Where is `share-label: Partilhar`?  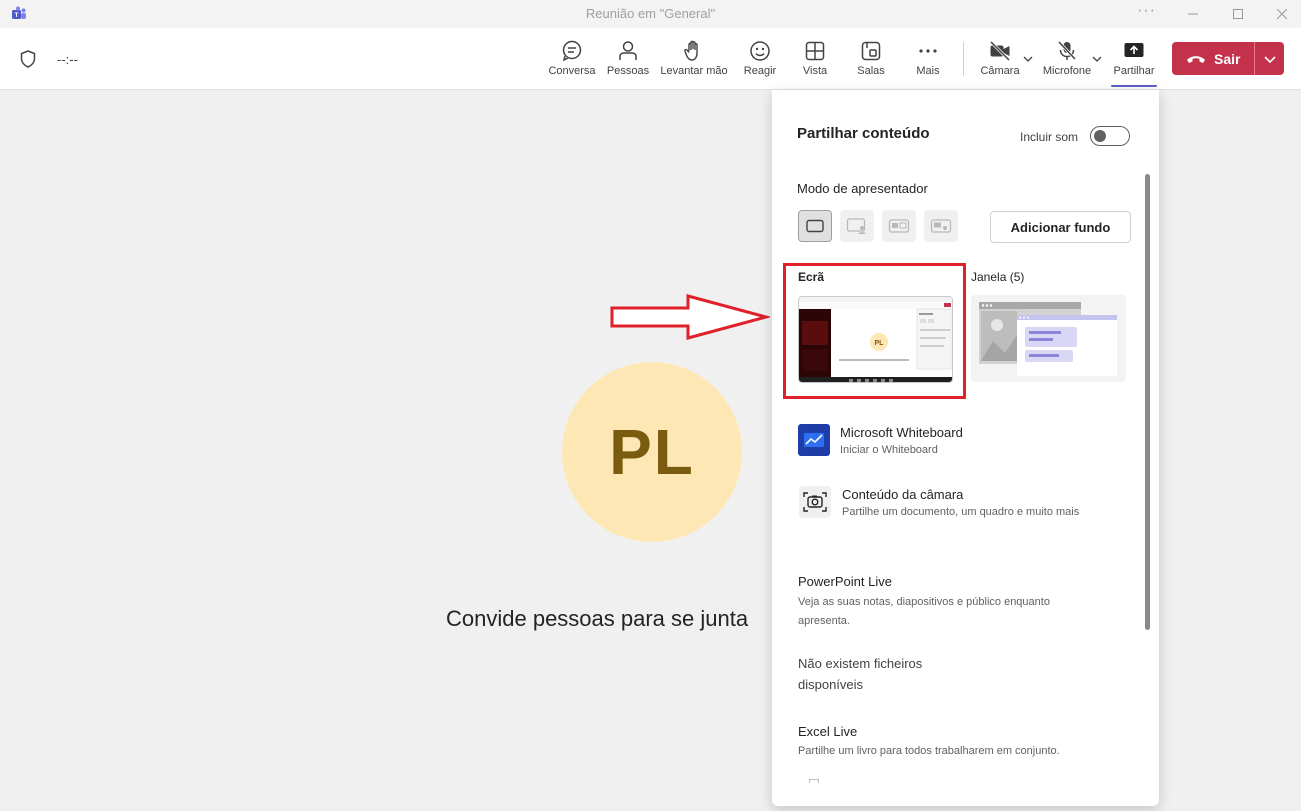
share-label: Partilhar is located at coordinates (1134, 71).